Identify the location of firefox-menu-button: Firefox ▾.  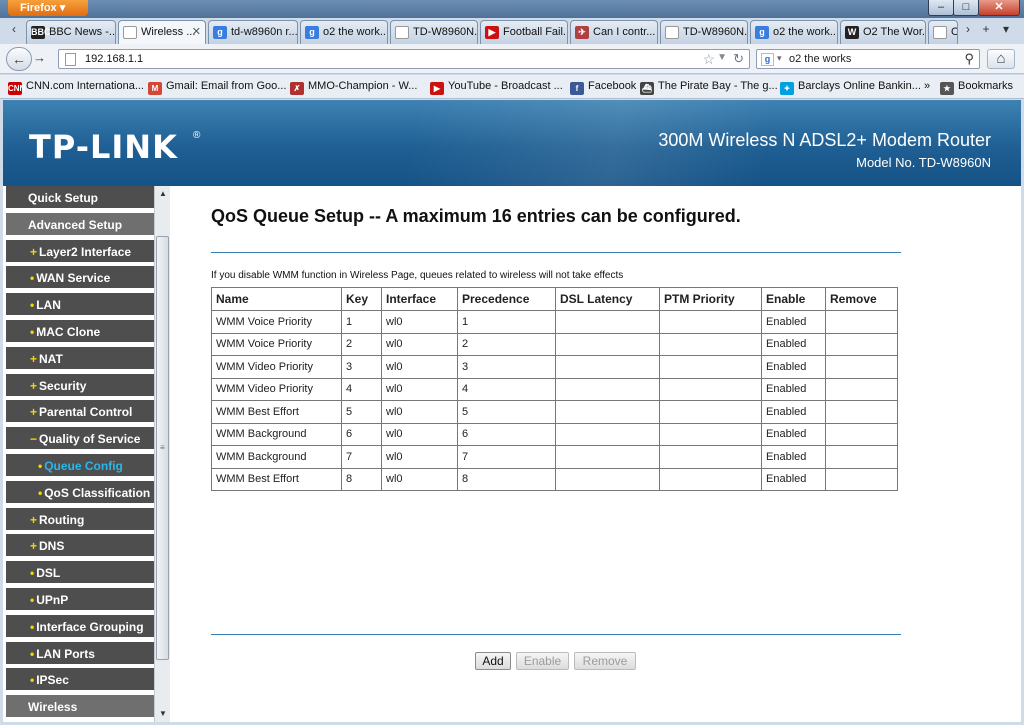
(48, 8).